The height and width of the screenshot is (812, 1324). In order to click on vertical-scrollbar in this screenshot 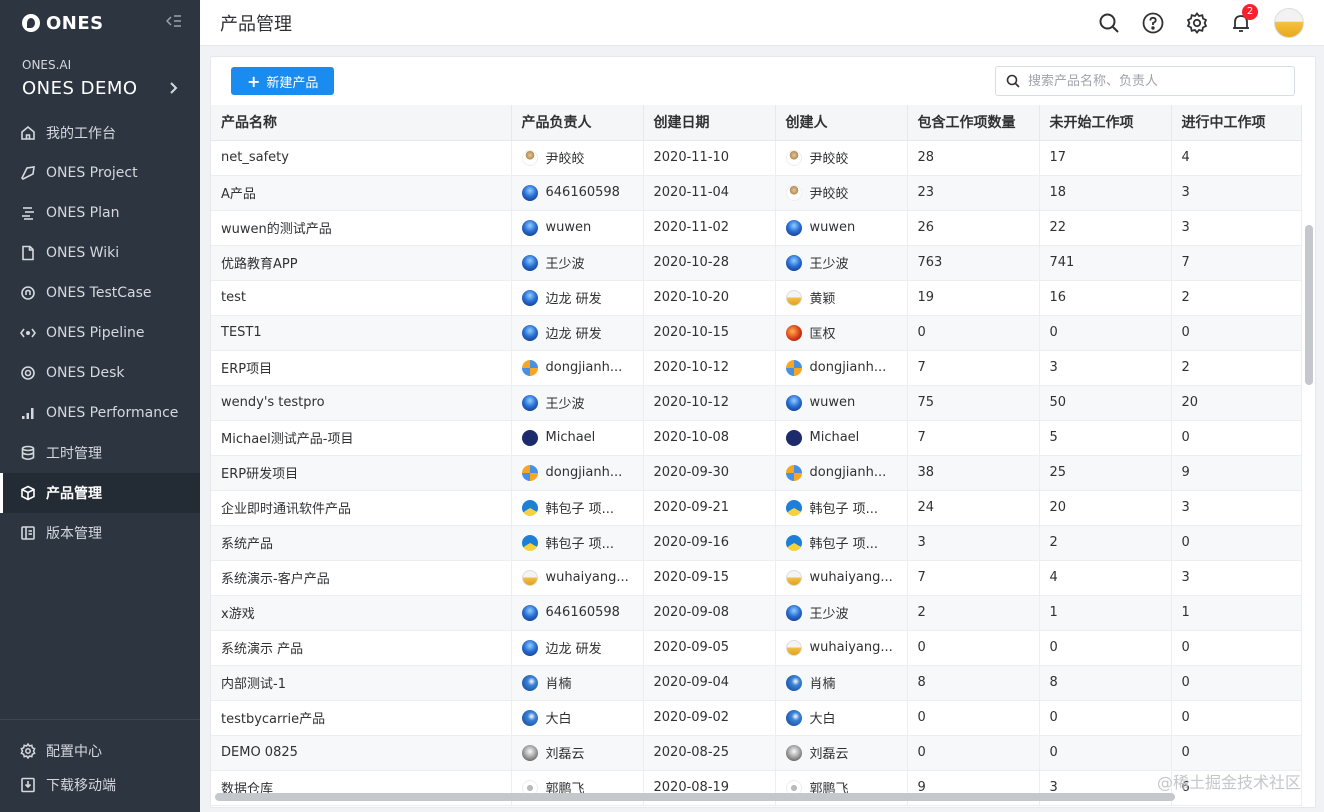, I will do `click(1309, 305)`.